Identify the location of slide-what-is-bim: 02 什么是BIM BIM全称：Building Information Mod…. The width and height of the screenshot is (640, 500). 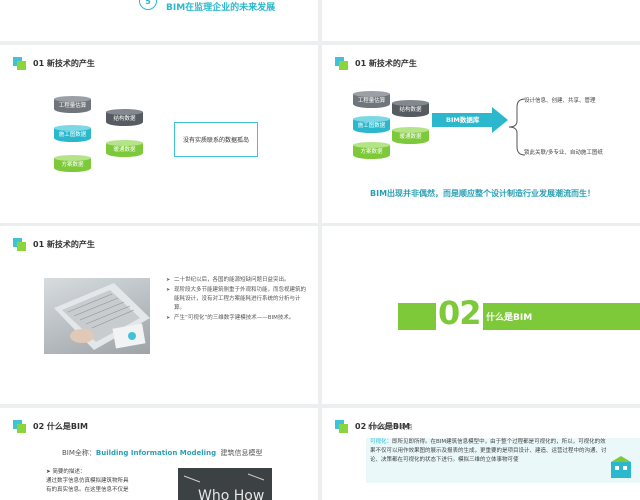
(159, 454).